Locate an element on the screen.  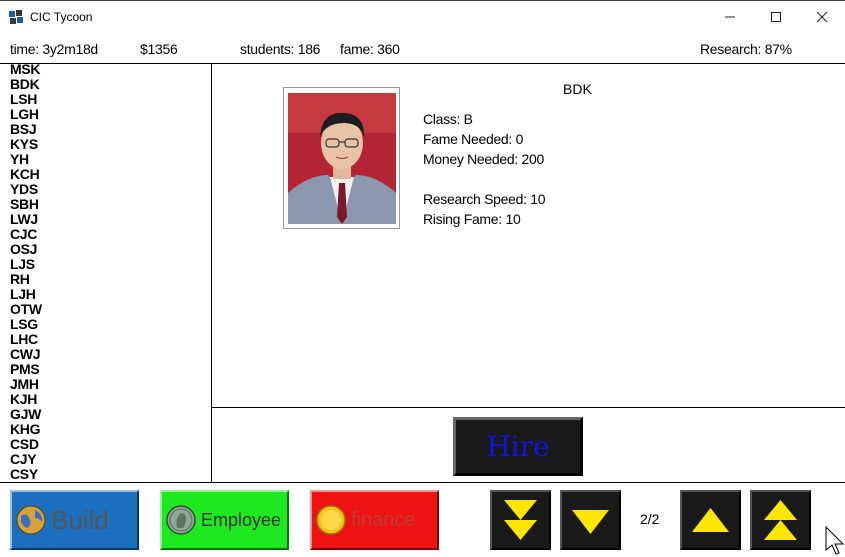
fame-readout: fame: 360 is located at coordinates (370, 49).